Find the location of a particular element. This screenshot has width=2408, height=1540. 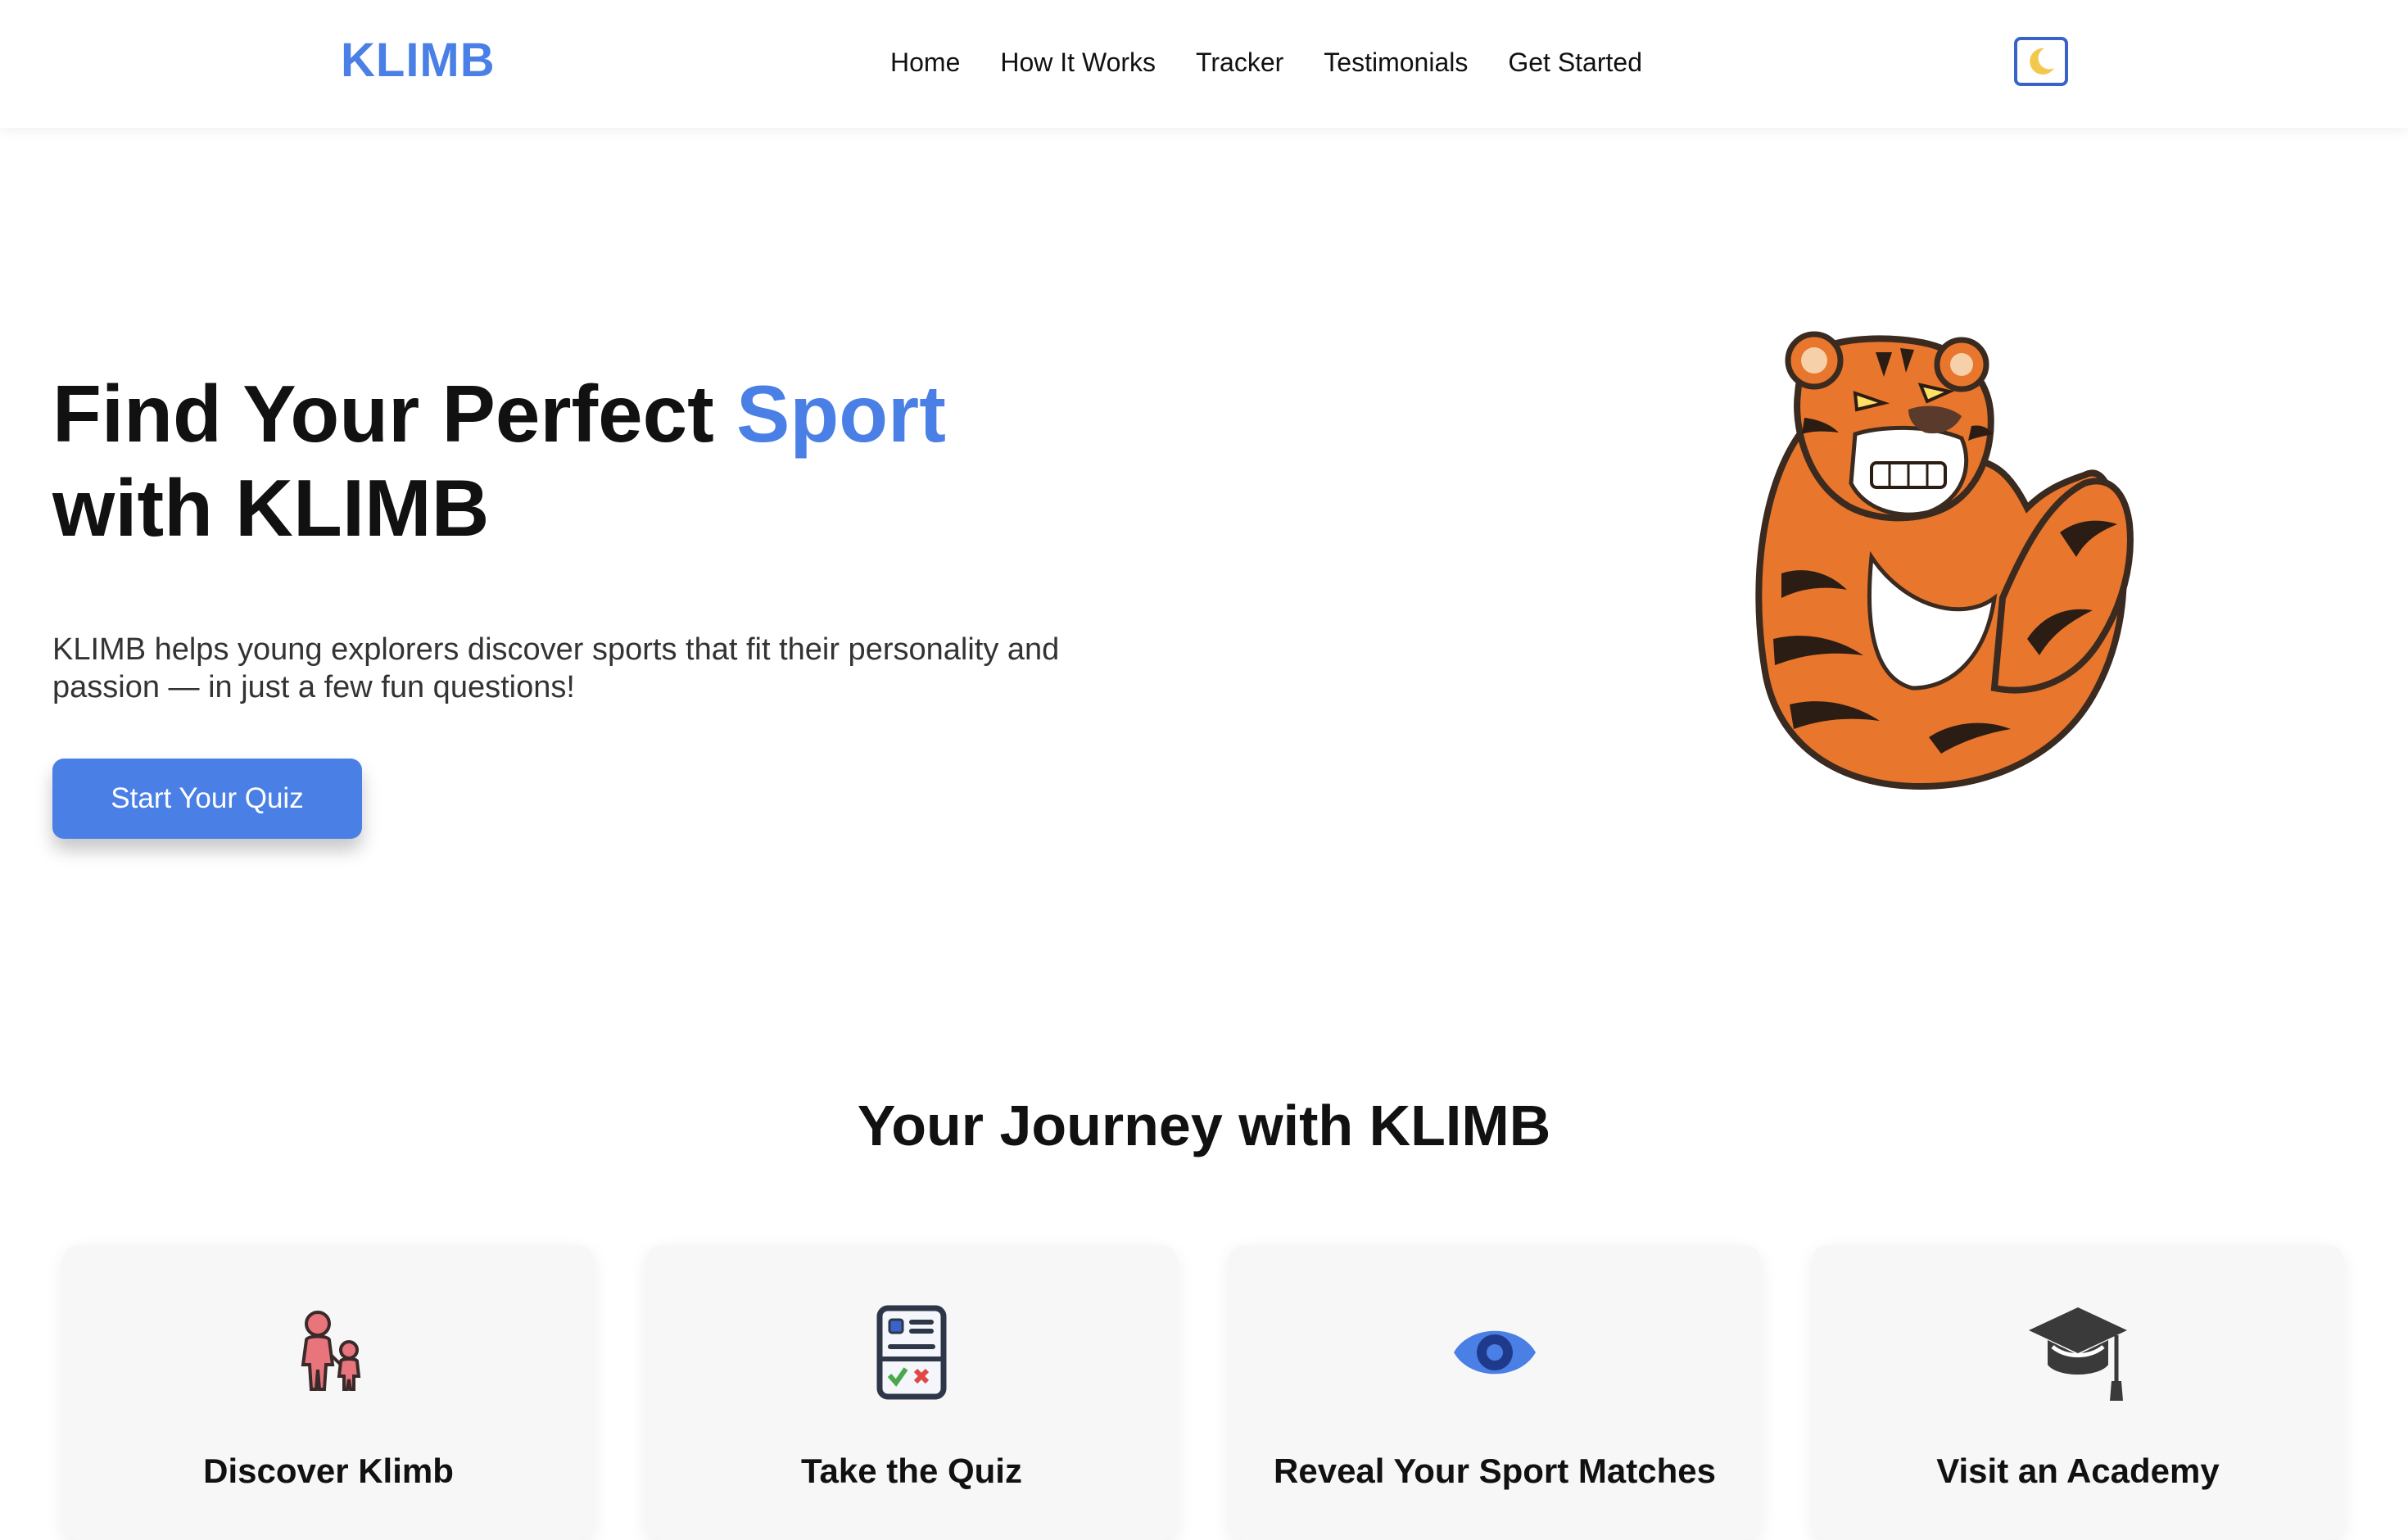

hero-title: Find Your Perfect Sport with KLIMB is located at coordinates (584, 461).